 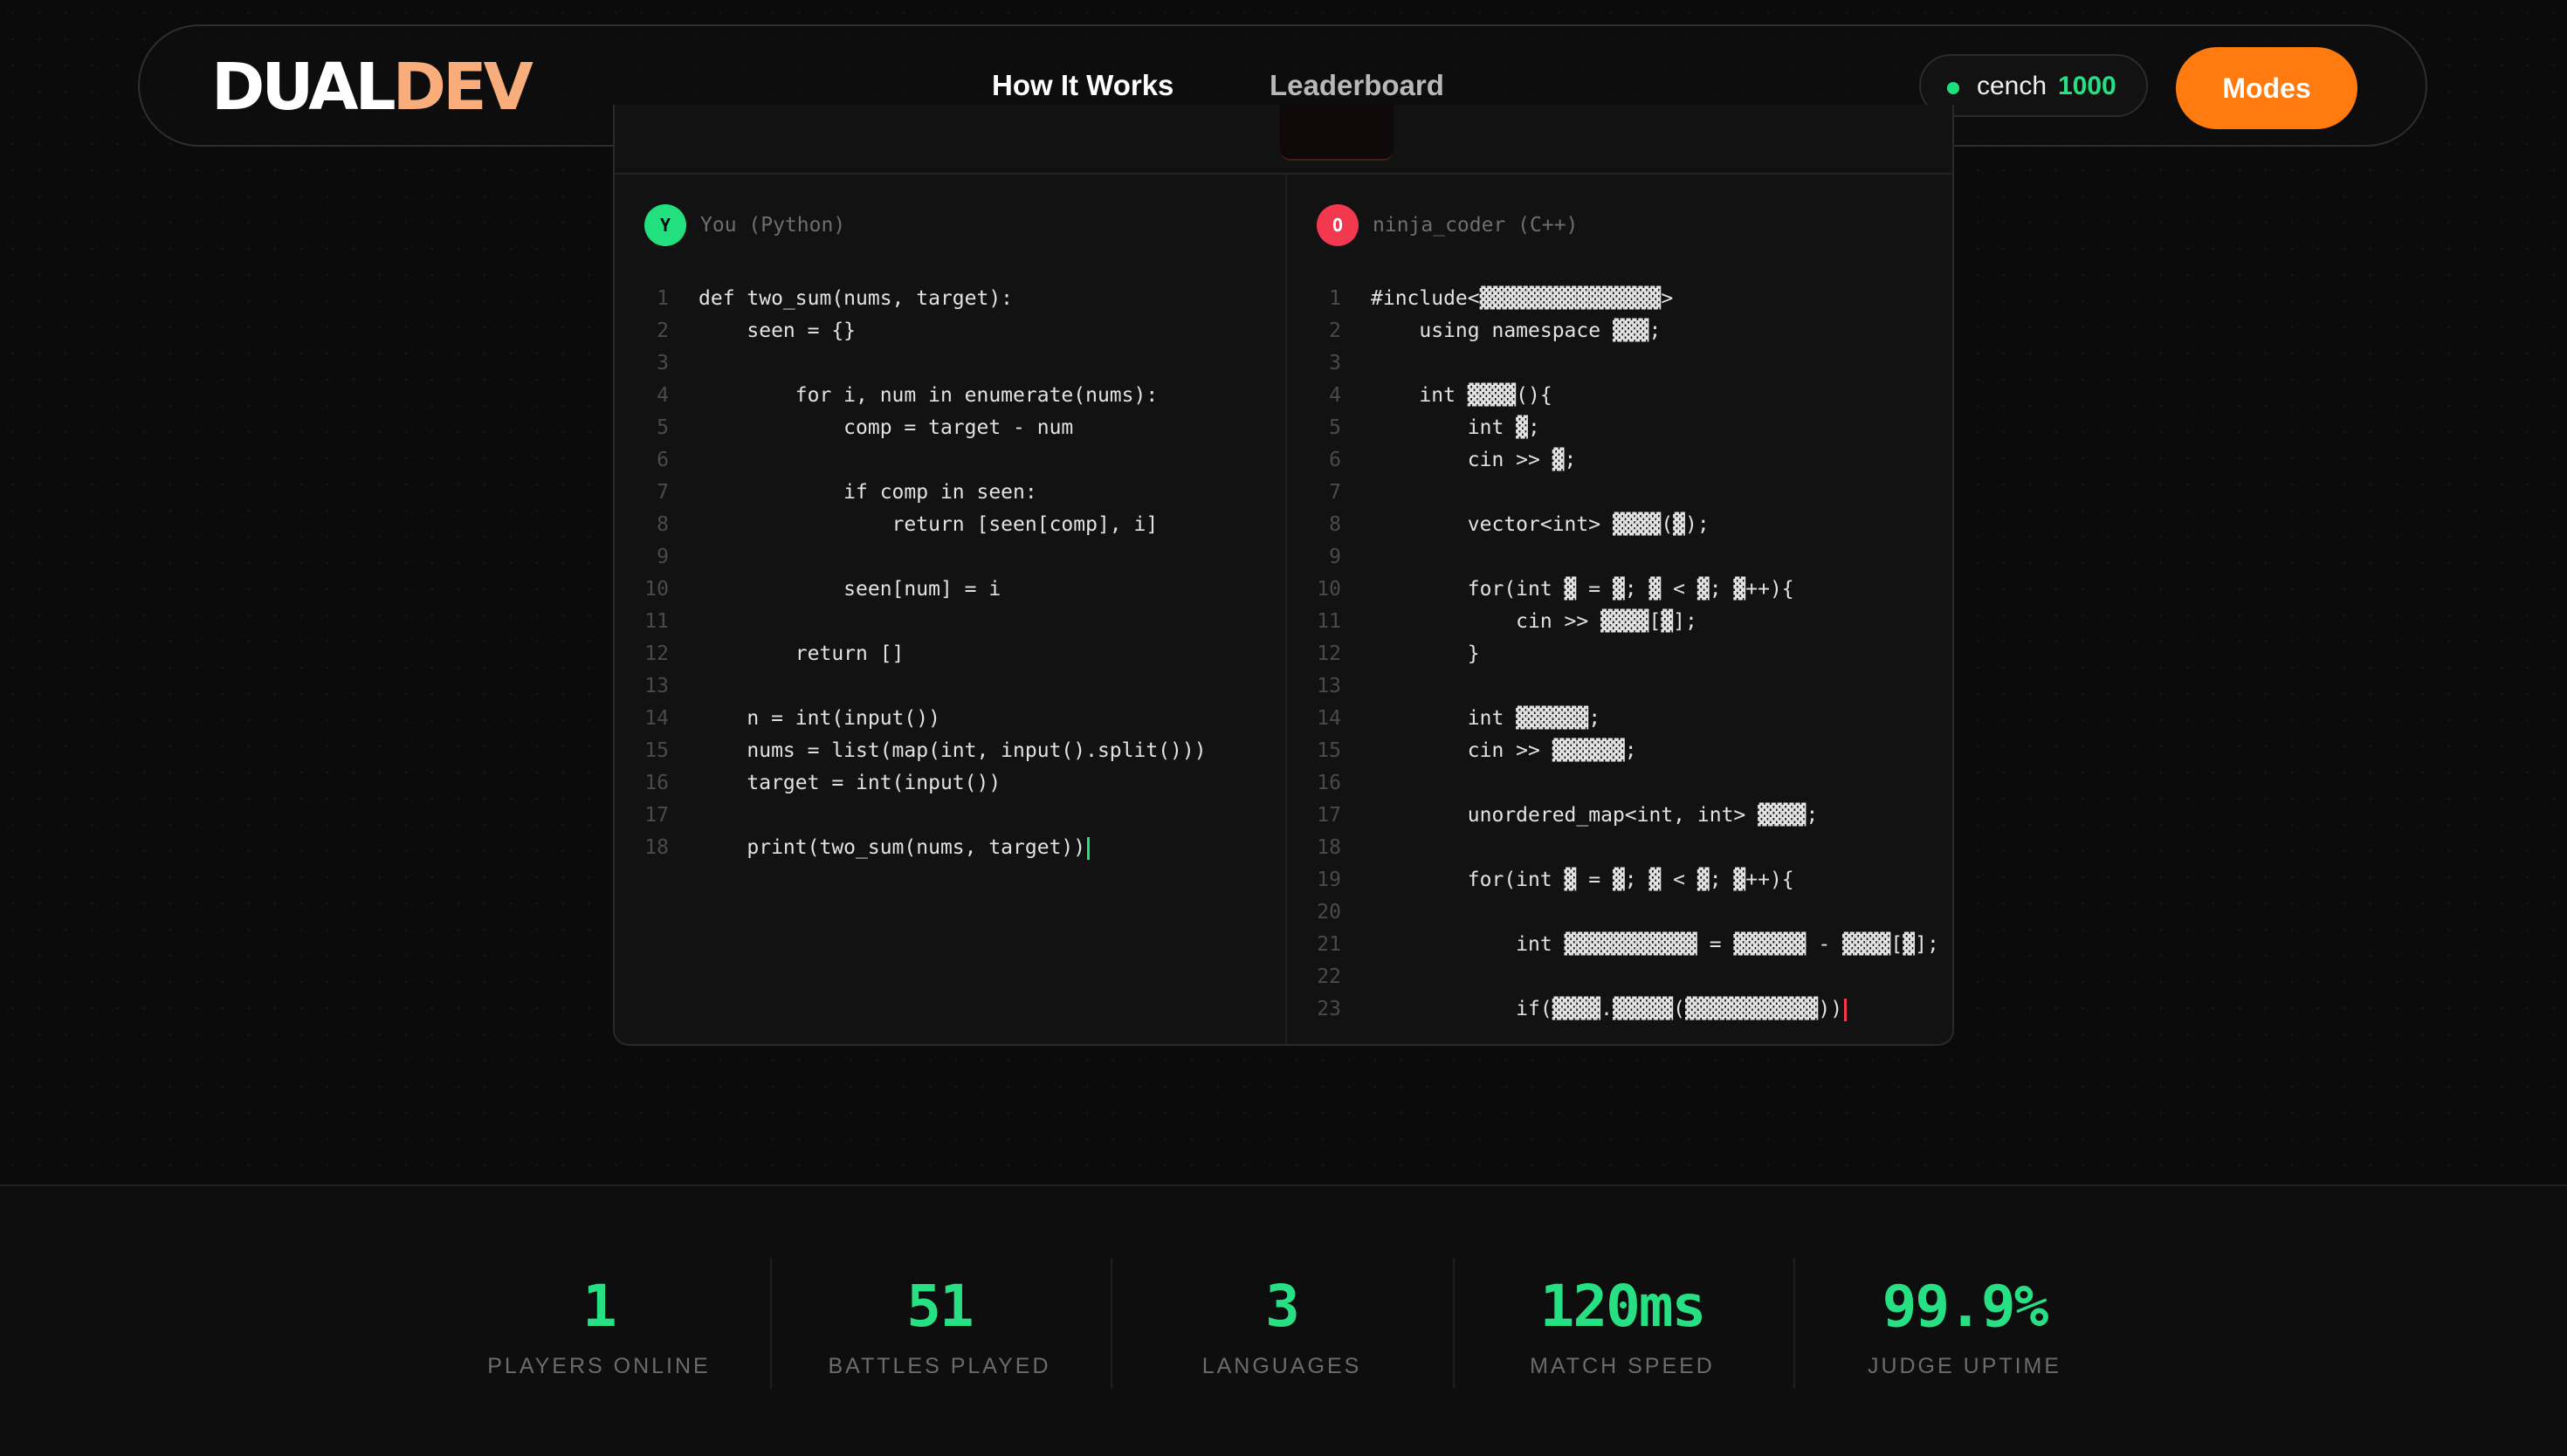 What do you see at coordinates (1540, 524) in the screenshot?
I see `line-content: vector<int> ▓▓▓▓(▓);` at bounding box center [1540, 524].